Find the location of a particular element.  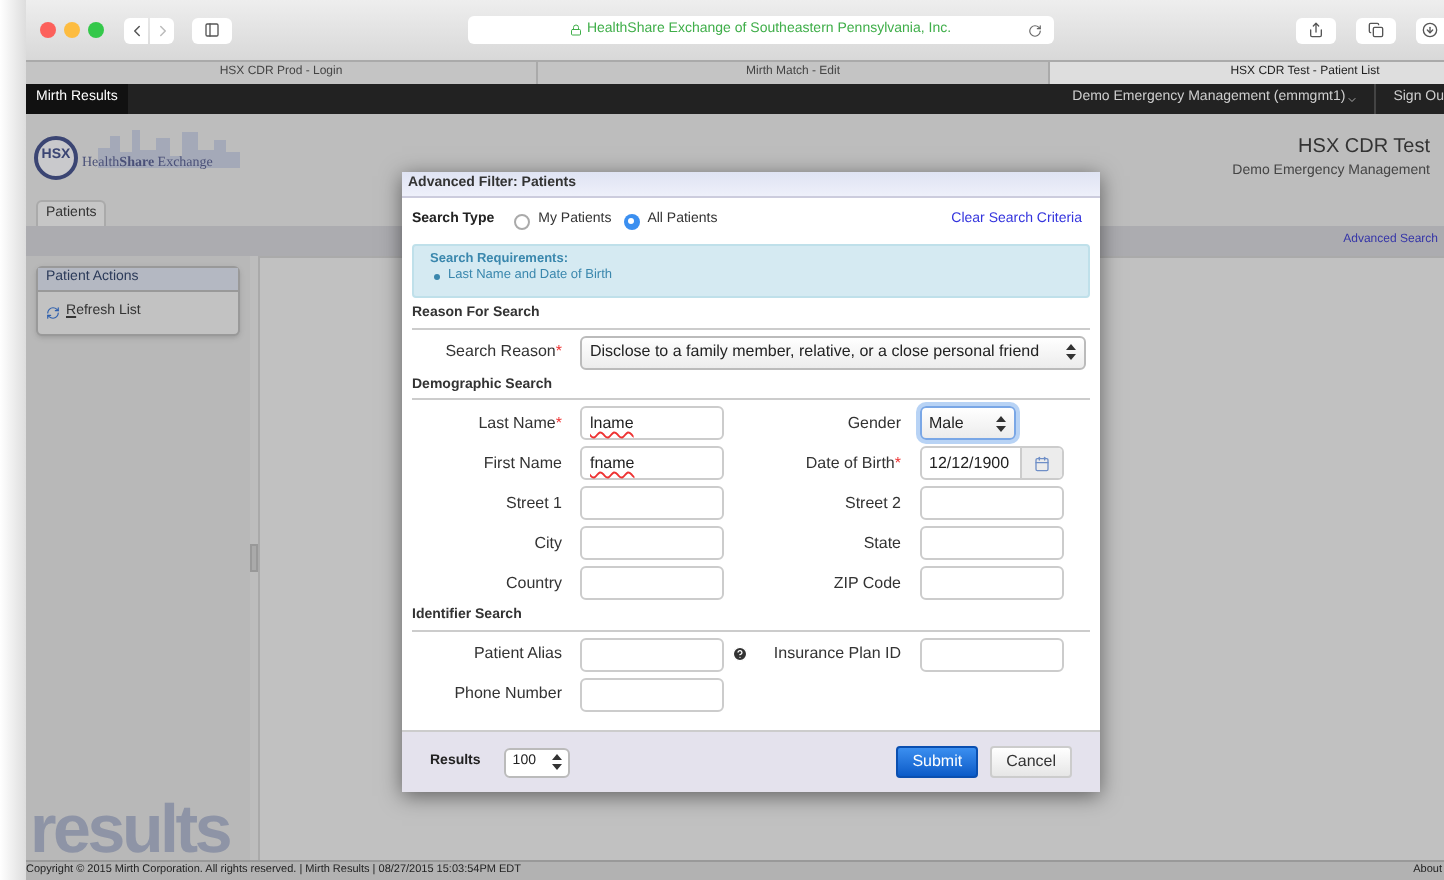

field-label: Last Name is located at coordinates (517, 423).